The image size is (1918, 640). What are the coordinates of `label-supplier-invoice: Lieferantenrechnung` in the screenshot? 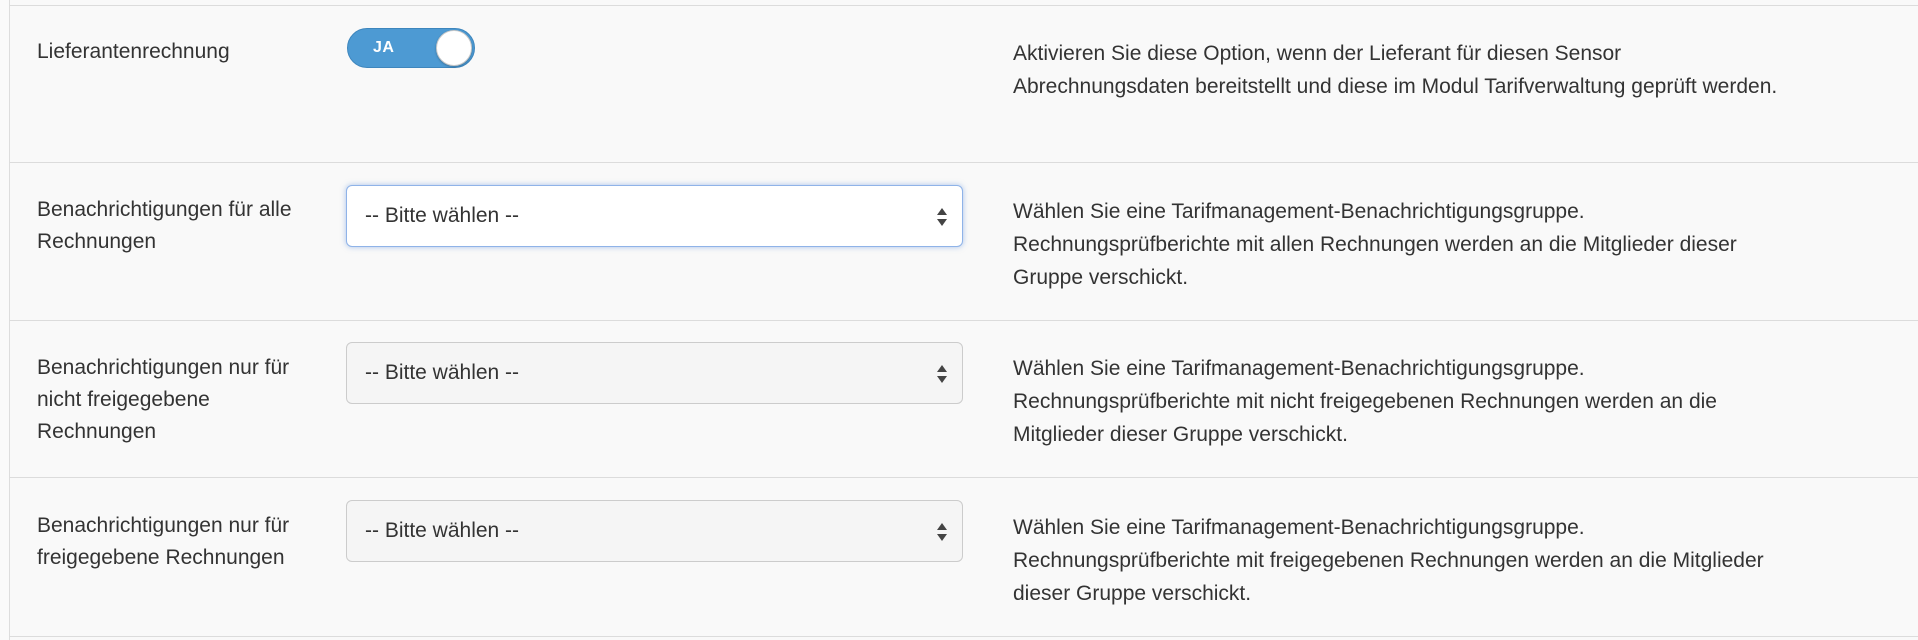 It's located at (133, 51).